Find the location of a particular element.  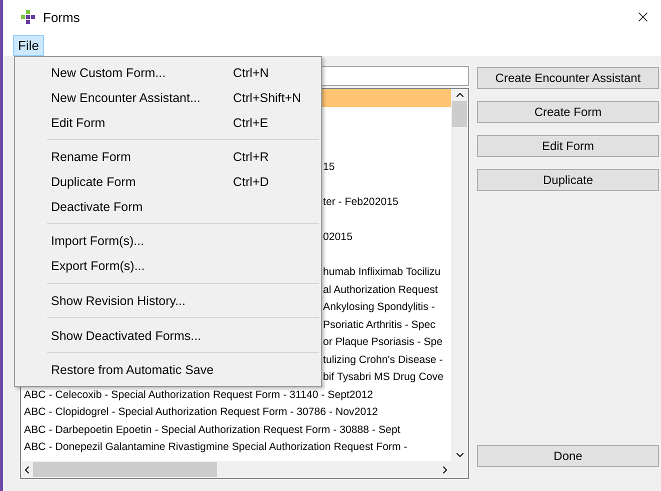

app-icon is located at coordinates (28, 17).